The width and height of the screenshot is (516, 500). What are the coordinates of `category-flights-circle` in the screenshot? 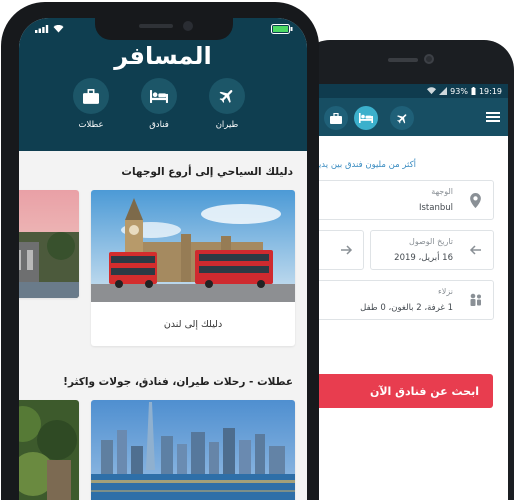 It's located at (227, 96).